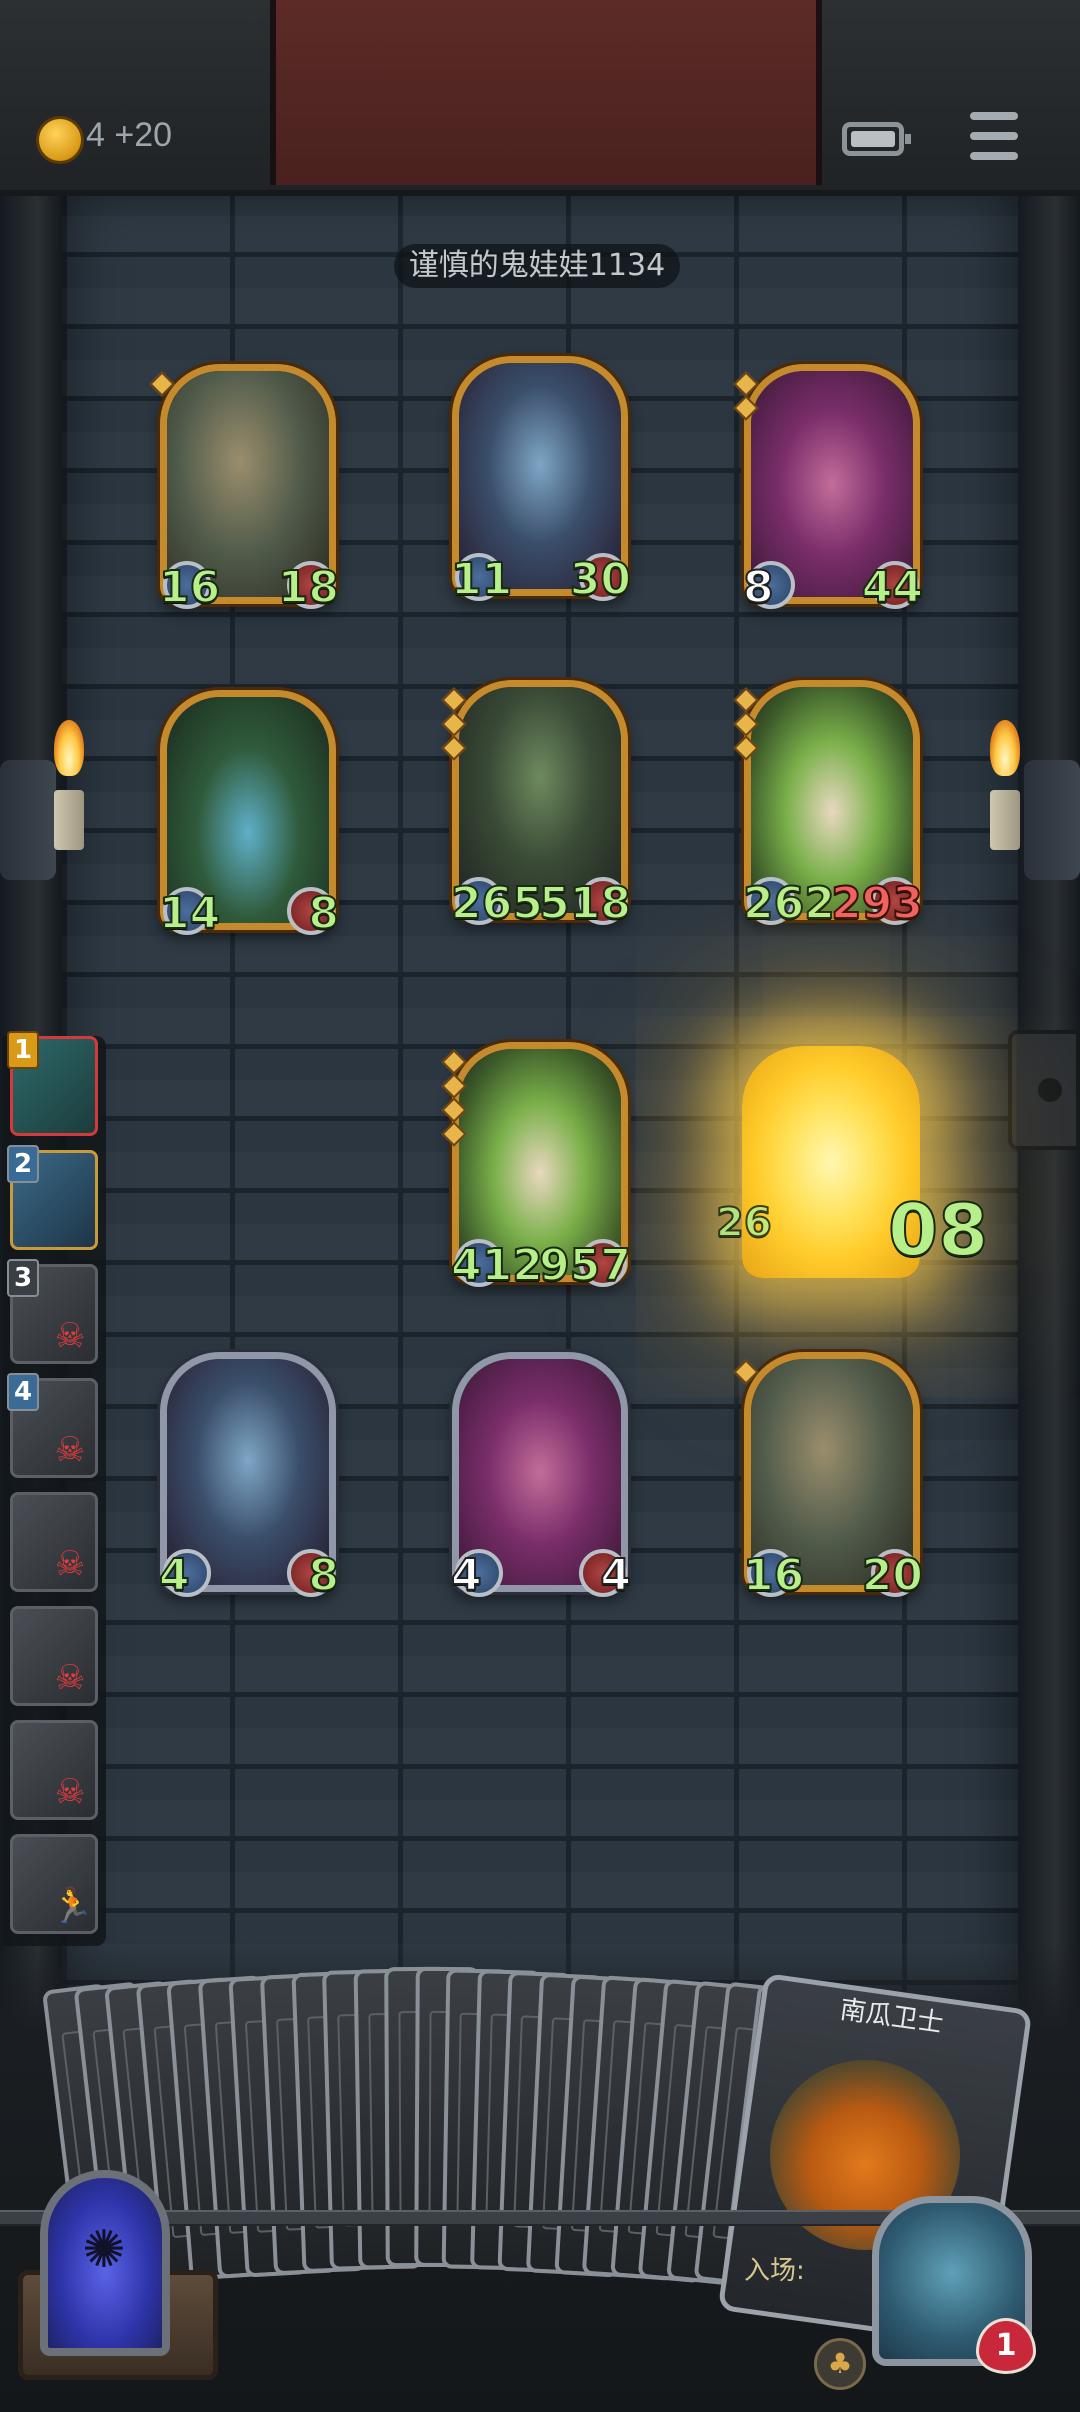 The width and height of the screenshot is (1080, 2412). What do you see at coordinates (828, 489) in the screenshot?
I see `enemy-card-clown: 8 44` at bounding box center [828, 489].